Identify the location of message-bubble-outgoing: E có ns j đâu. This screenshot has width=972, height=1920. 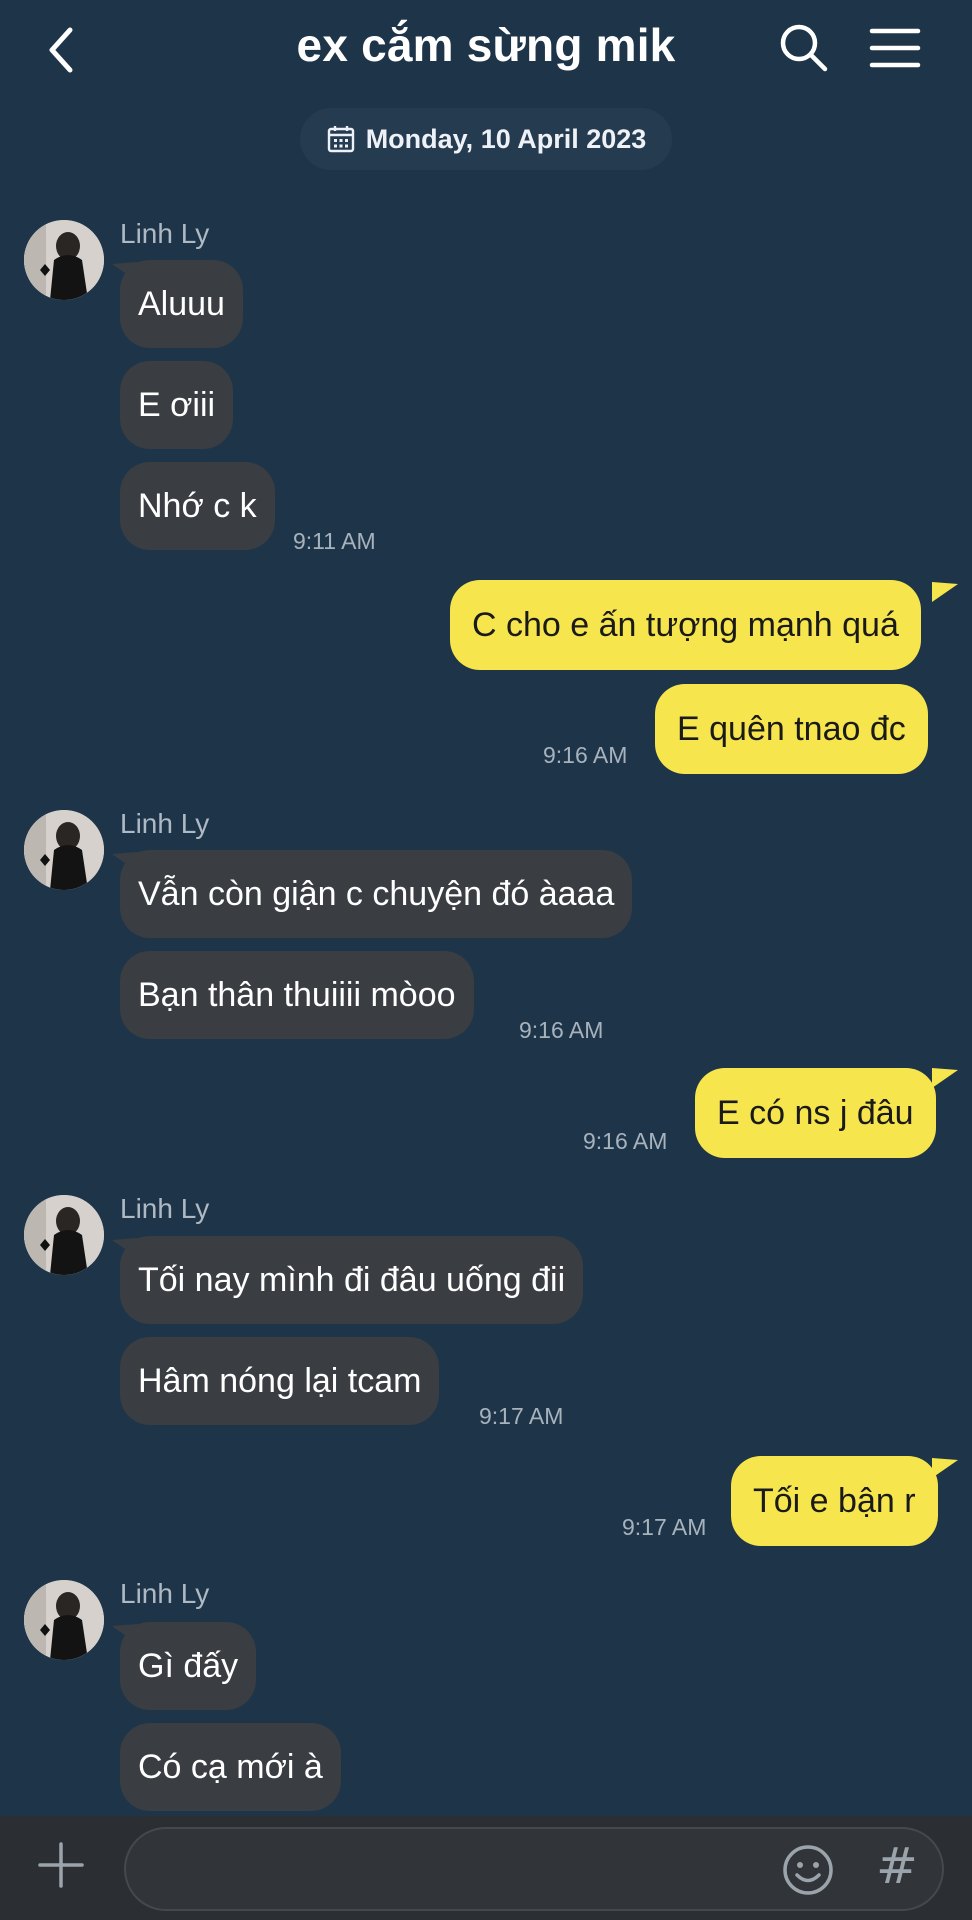
(815, 1113).